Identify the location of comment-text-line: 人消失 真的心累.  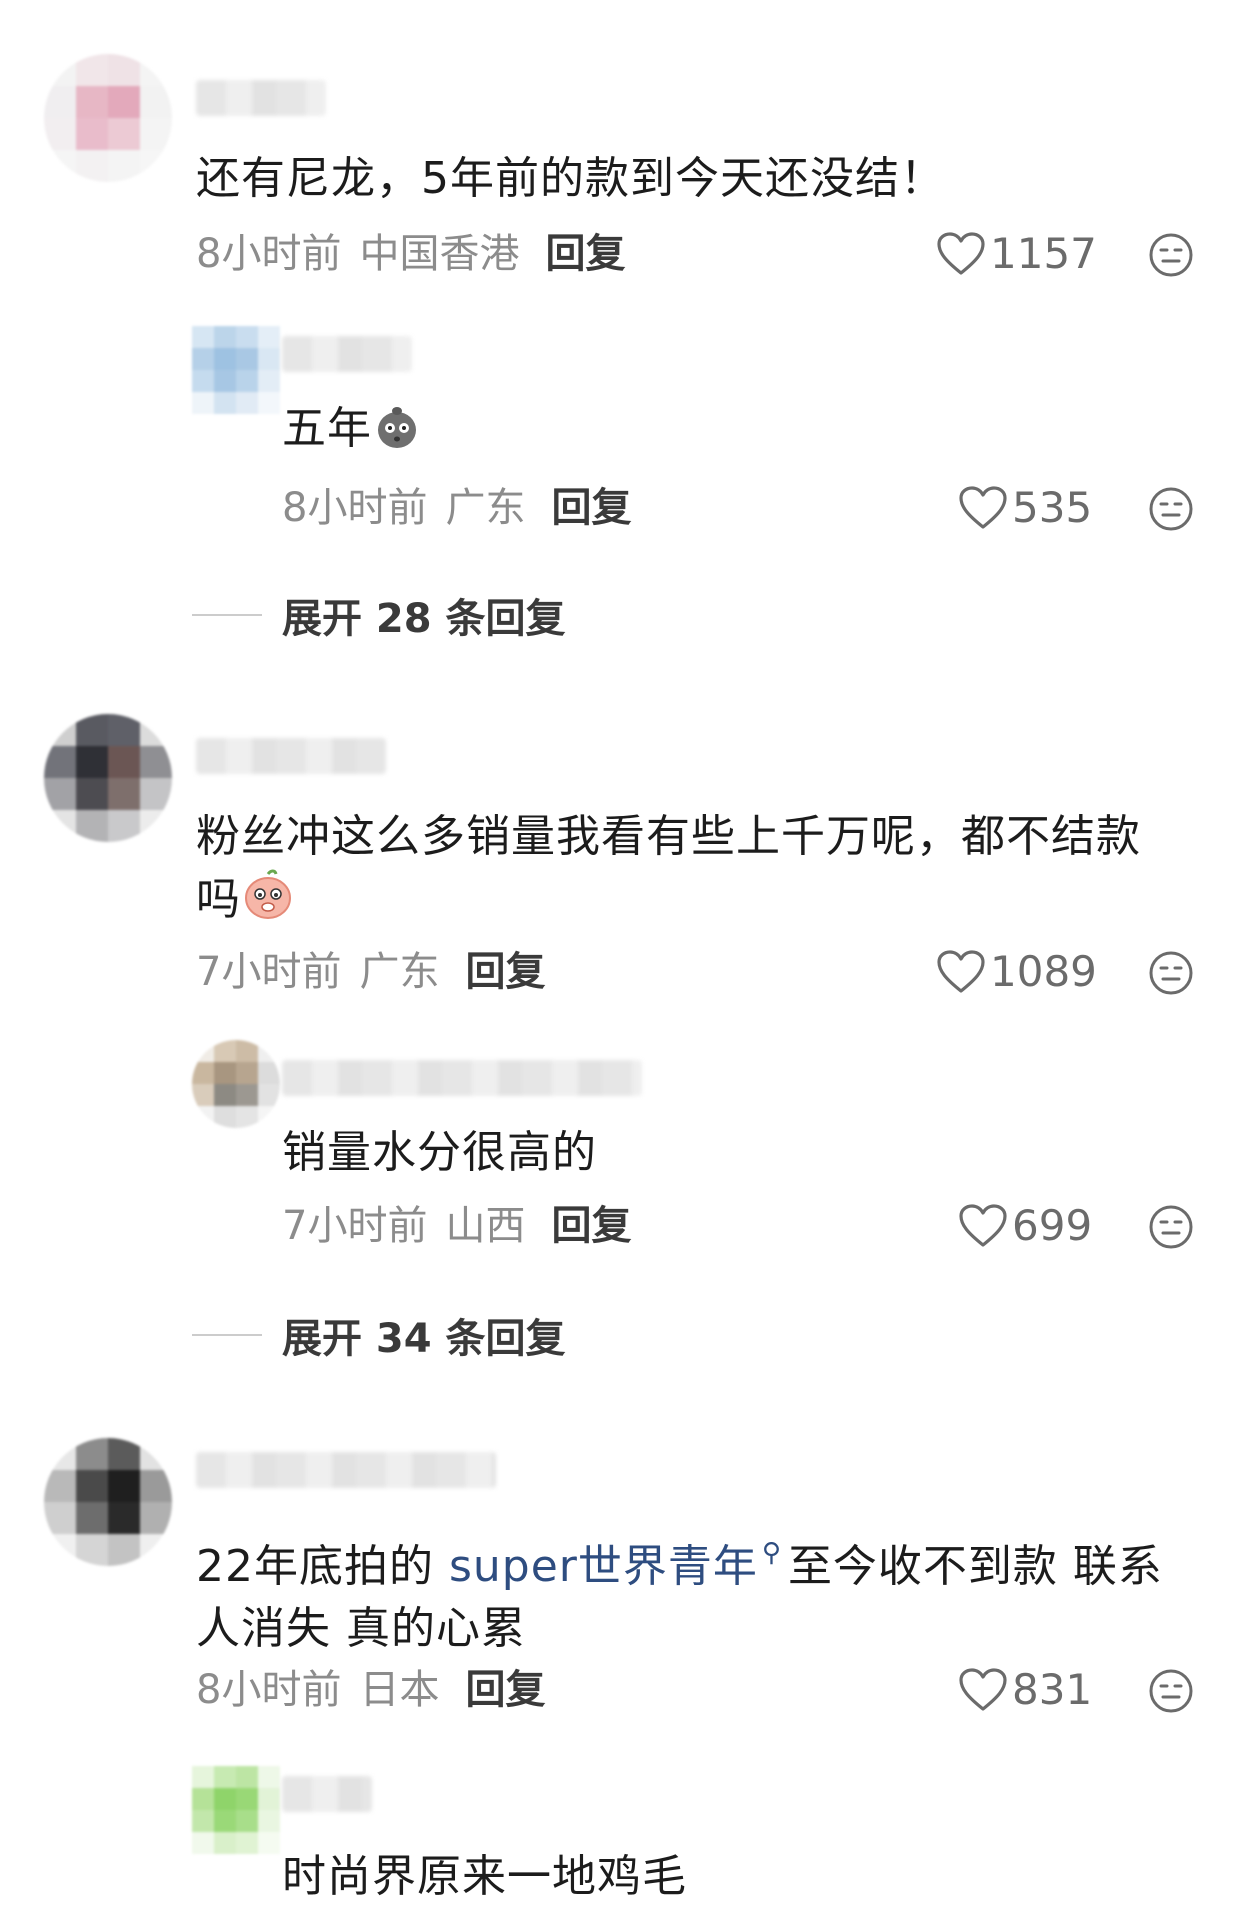
(361, 1628).